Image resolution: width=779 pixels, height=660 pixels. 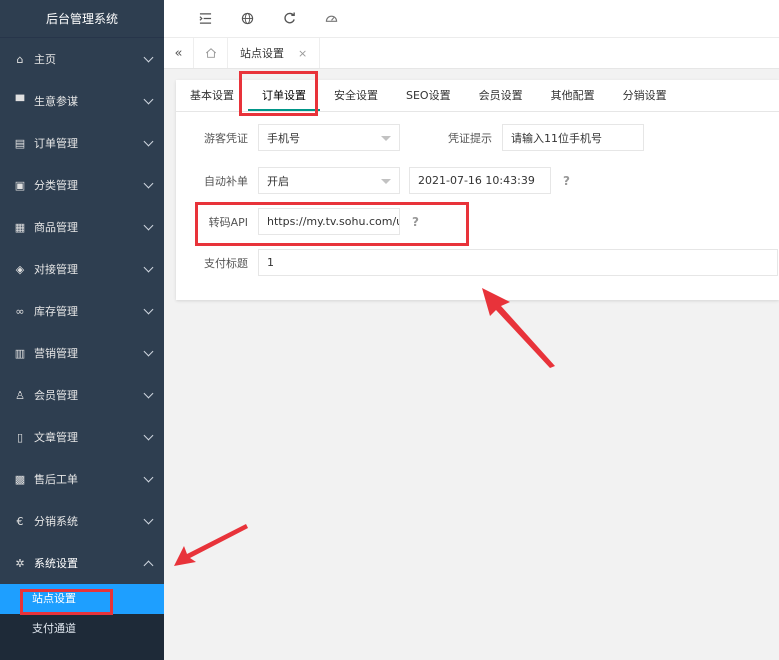 I want to click on shorturl-api-value: https://my.tv.sohu.com/user/a, so click(x=333, y=221).